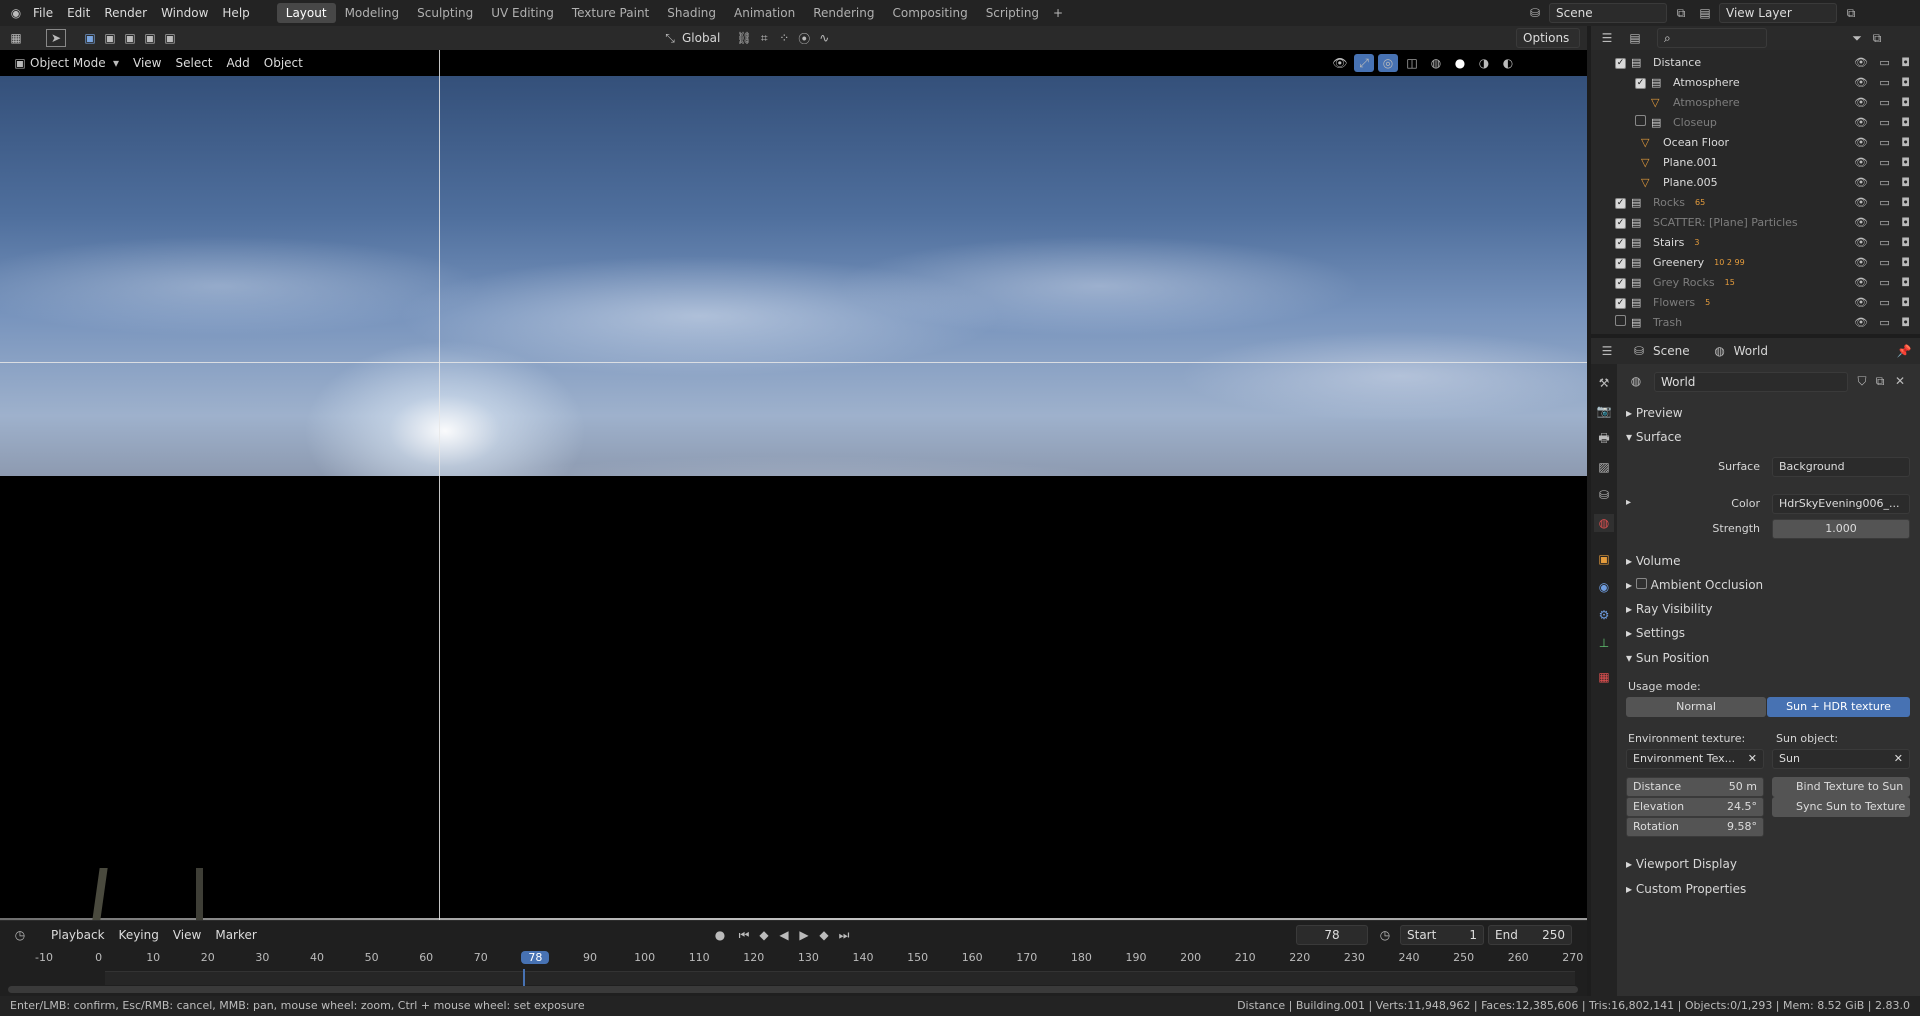  Describe the element at coordinates (1667, 322) in the screenshot. I see `row-label: Trash` at that location.